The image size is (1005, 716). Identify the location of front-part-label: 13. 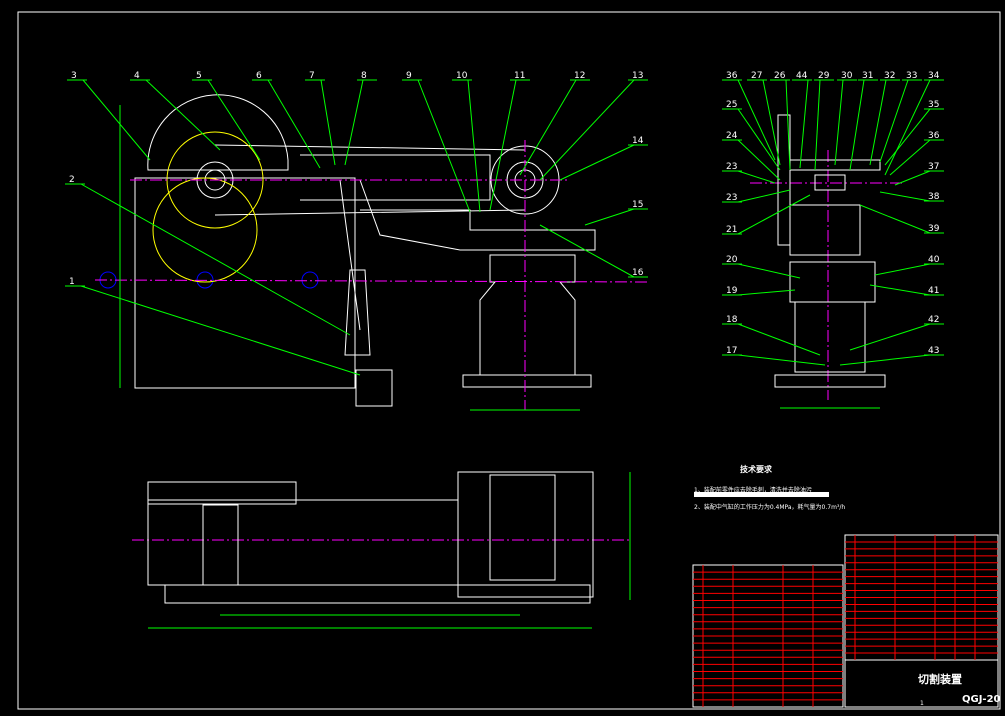
(637, 76).